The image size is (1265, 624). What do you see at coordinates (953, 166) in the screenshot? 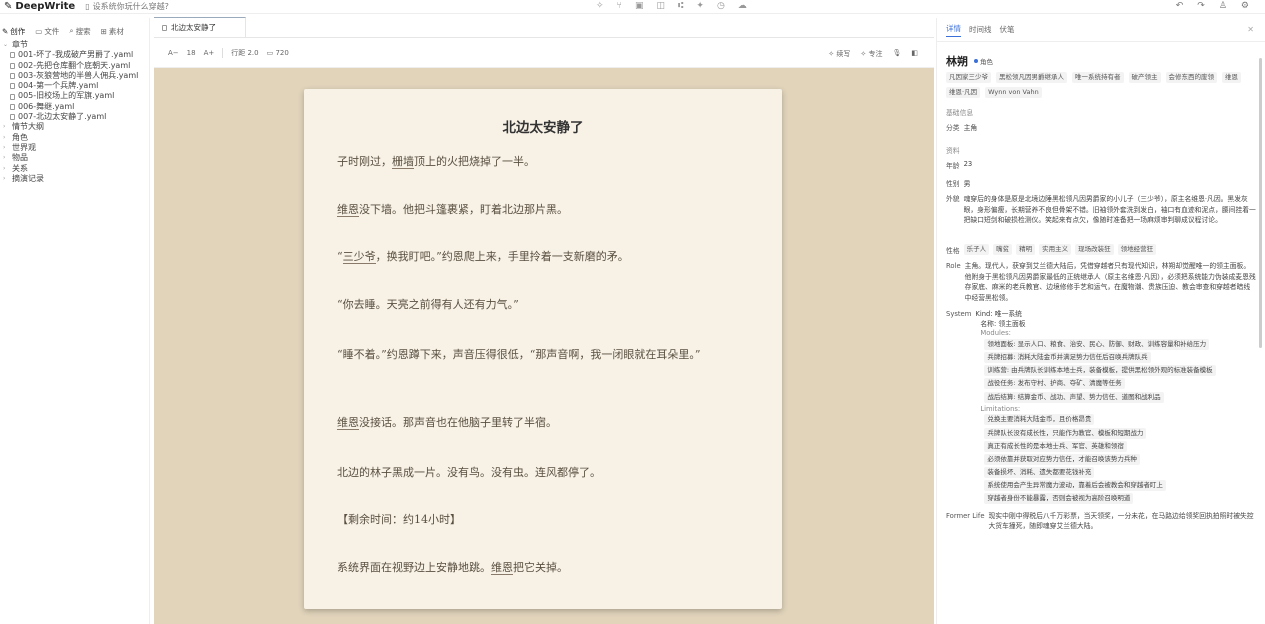
I see `age-key: 年龄` at bounding box center [953, 166].